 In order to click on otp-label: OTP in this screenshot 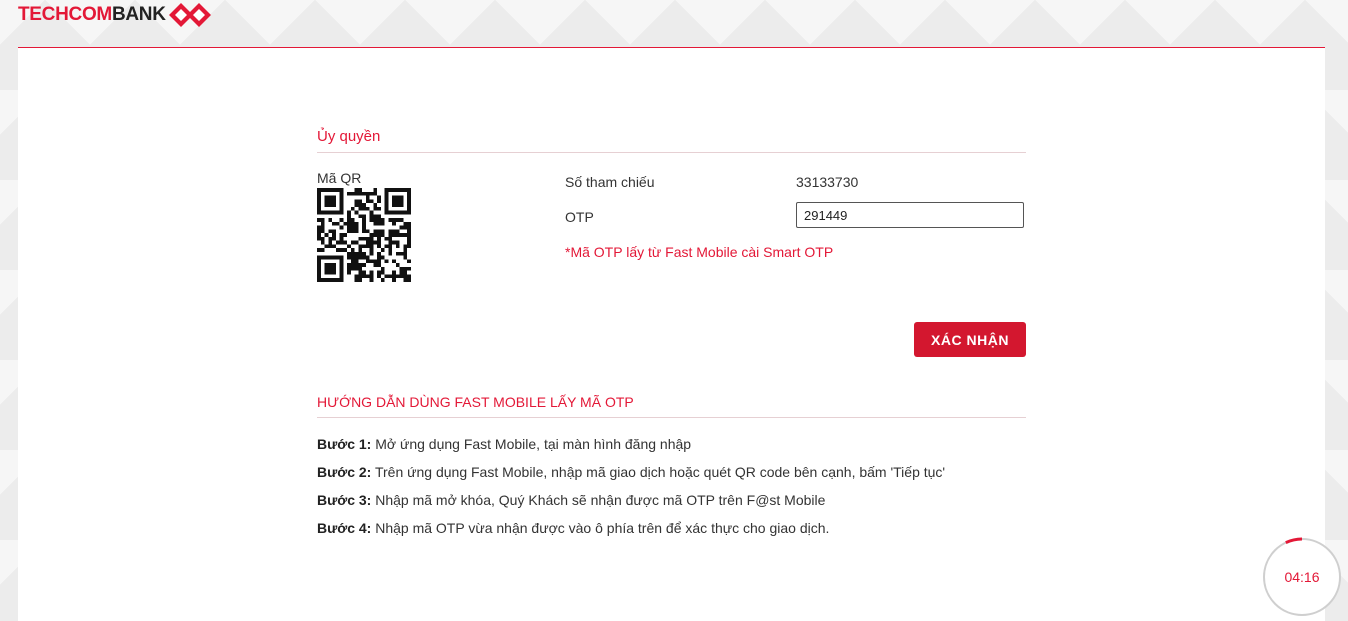, I will do `click(579, 217)`.